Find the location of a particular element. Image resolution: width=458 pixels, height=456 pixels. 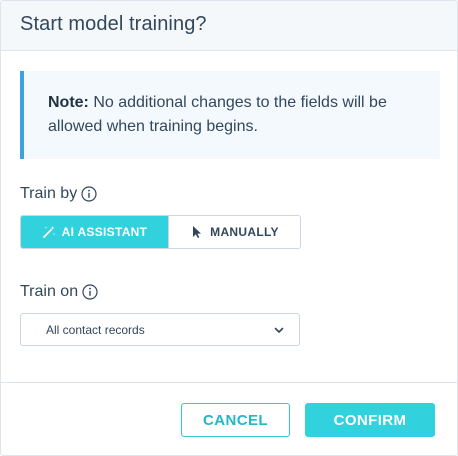

note-label: Note: is located at coordinates (68, 102).